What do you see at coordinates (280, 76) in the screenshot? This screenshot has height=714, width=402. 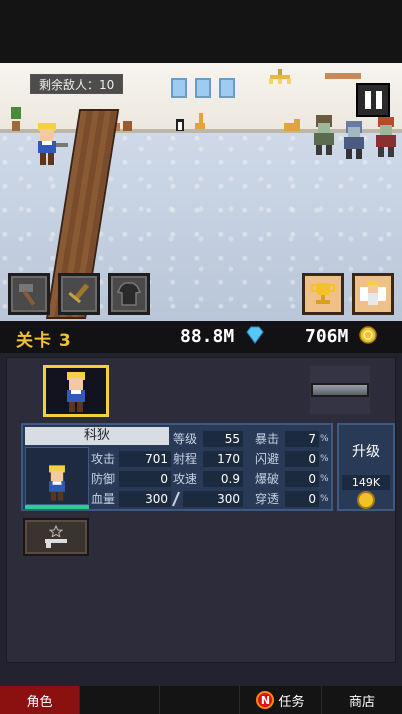 I see `chandelier-icon` at bounding box center [280, 76].